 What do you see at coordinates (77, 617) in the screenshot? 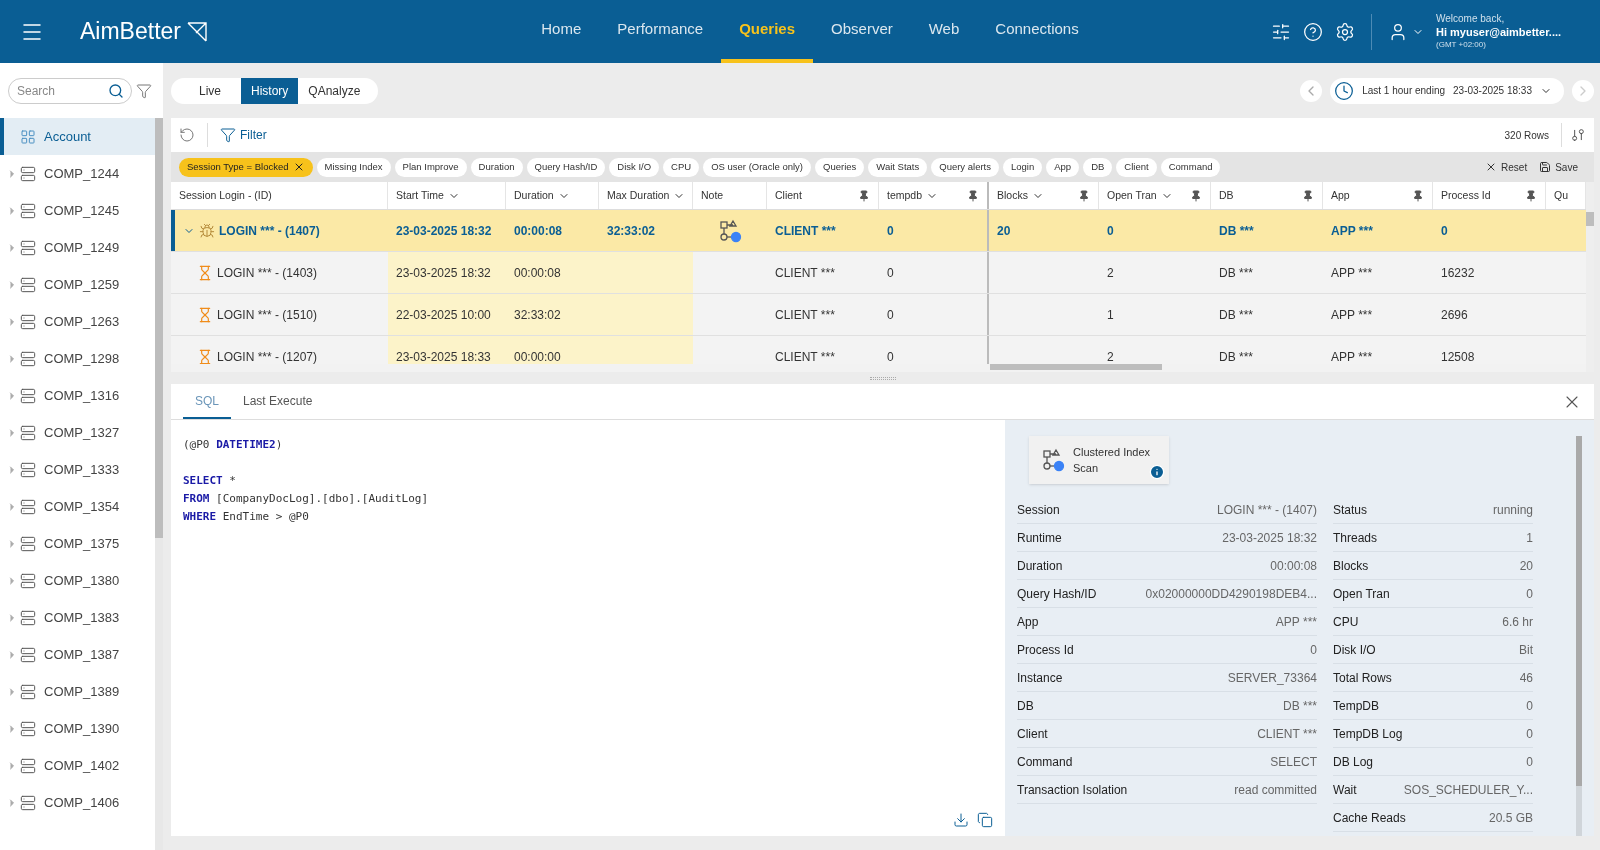
I see `sidebar-item: COMP_1383` at bounding box center [77, 617].